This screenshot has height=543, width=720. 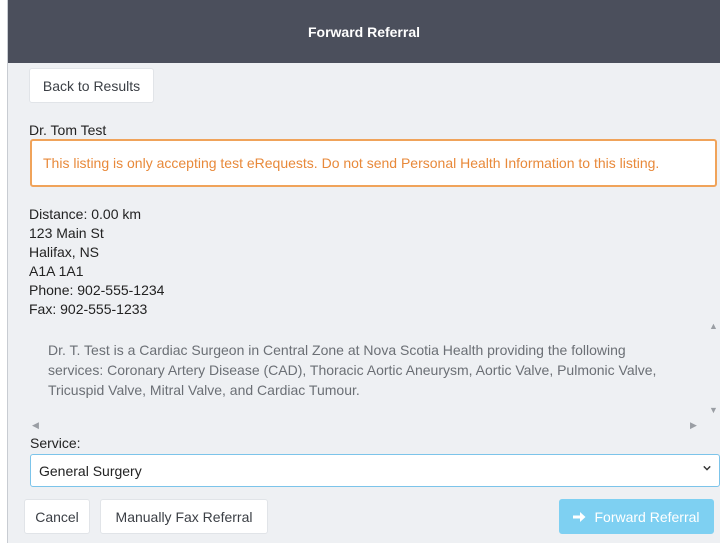 What do you see at coordinates (68, 130) in the screenshot?
I see `provider-name: Dr. Tom Test` at bounding box center [68, 130].